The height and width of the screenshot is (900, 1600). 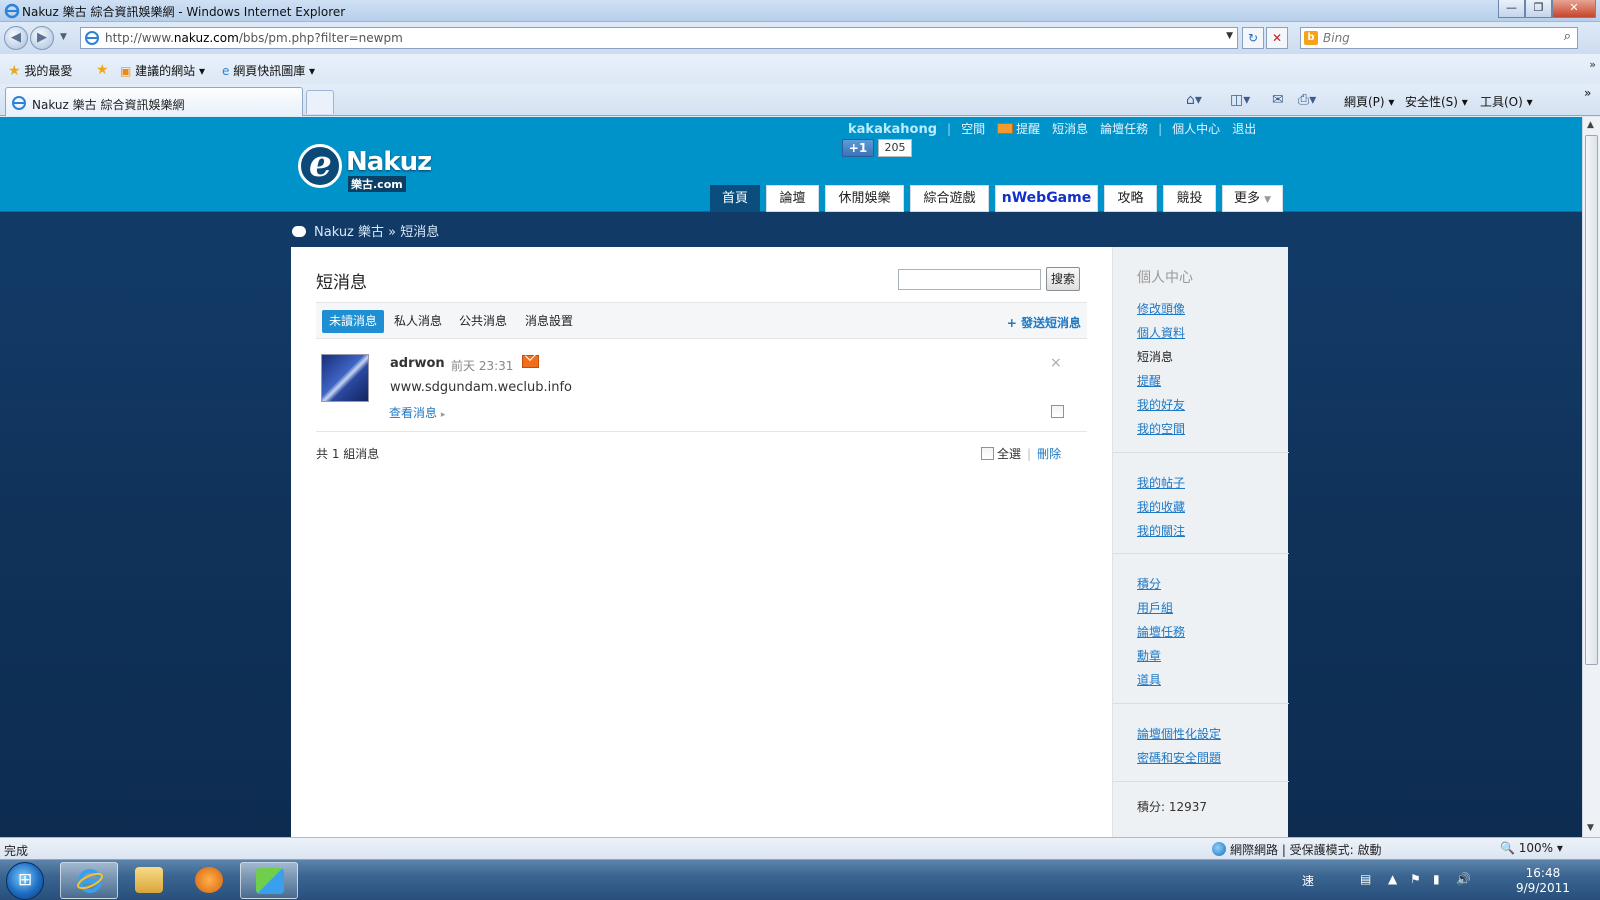 I want to click on pm-search-button: 搜索, so click(x=1063, y=279).